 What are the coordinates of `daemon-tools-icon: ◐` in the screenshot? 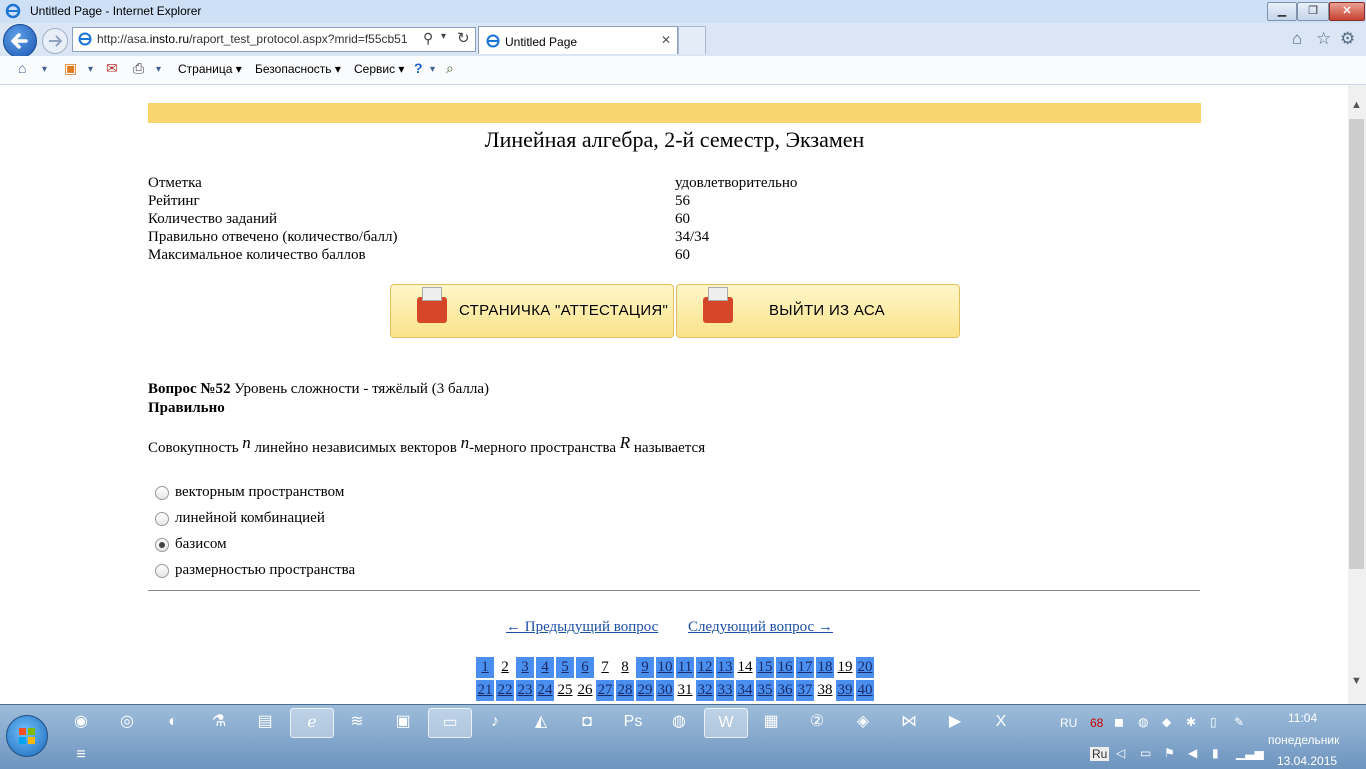 It's located at (173, 722).